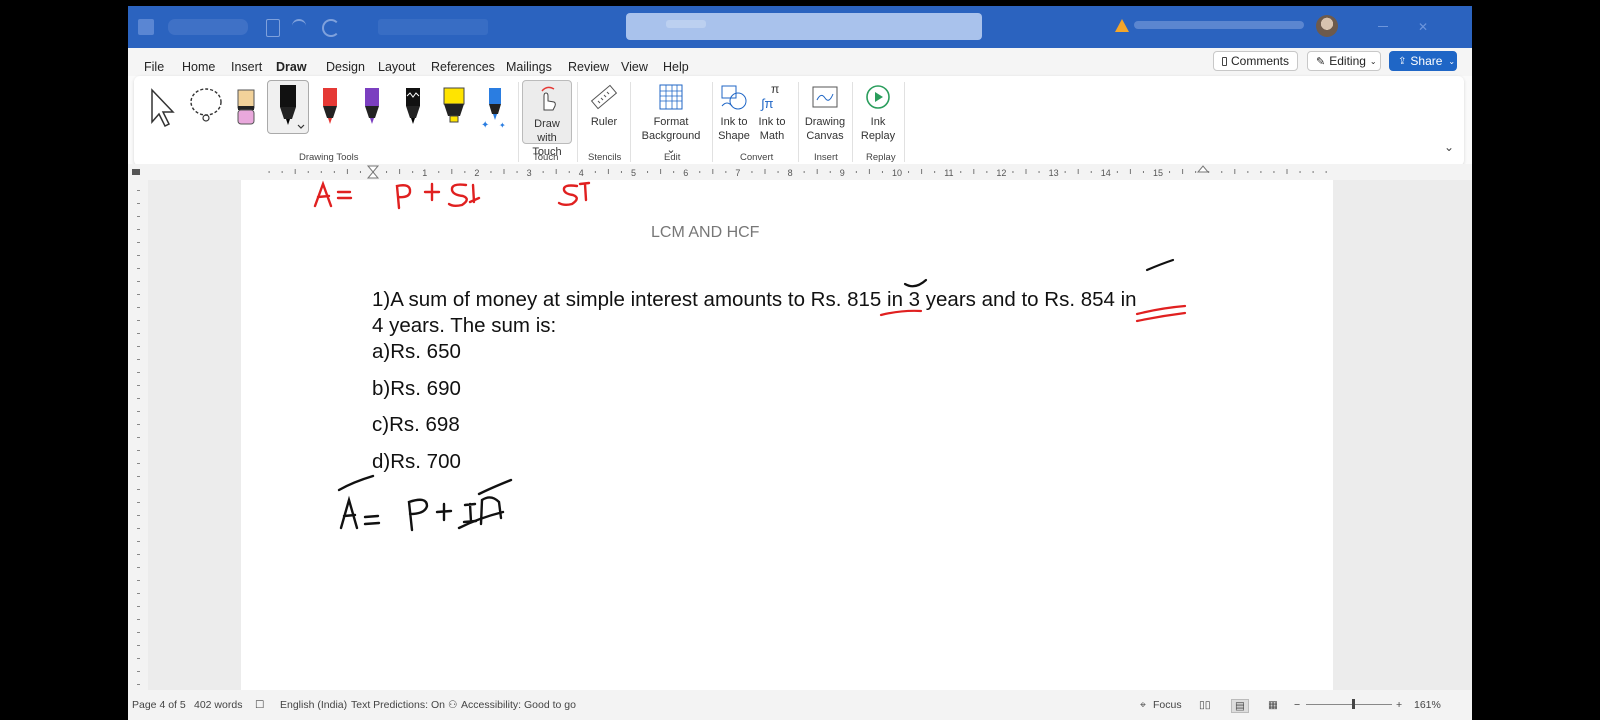  Describe the element at coordinates (1143, 705) in the screenshot. I see `focus-icon: ⌖` at that location.